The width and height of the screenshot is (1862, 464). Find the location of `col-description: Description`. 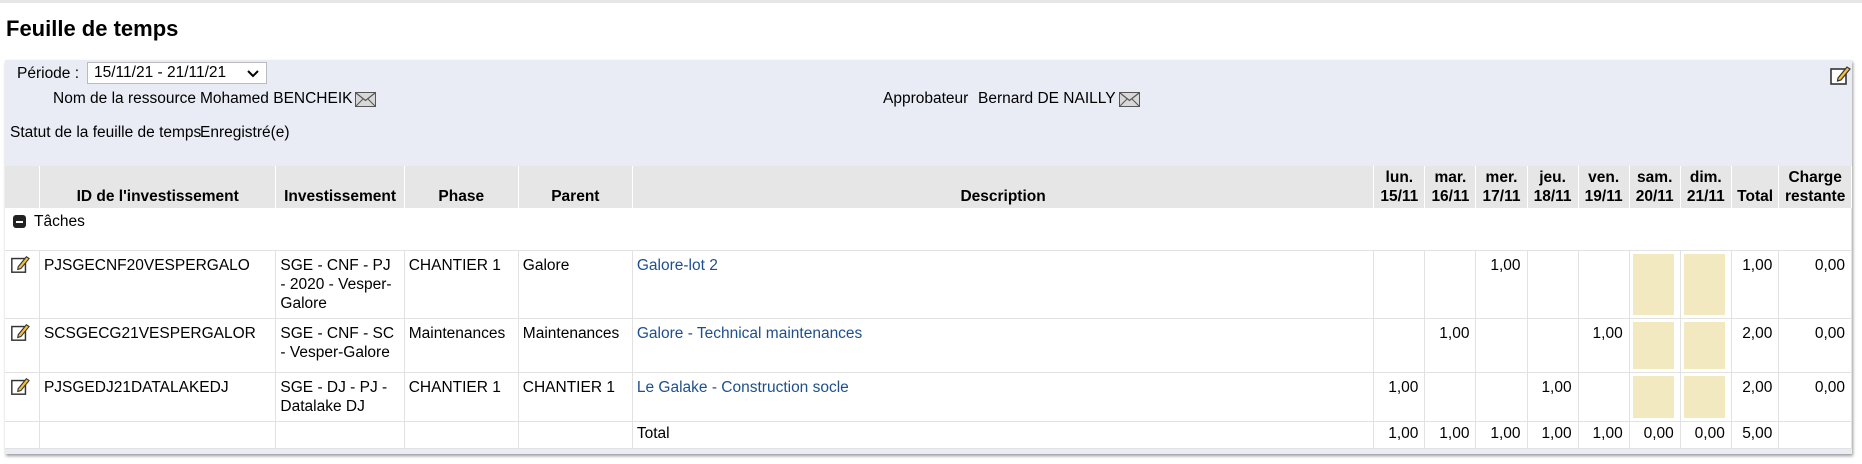

col-description: Description is located at coordinates (1003, 187).